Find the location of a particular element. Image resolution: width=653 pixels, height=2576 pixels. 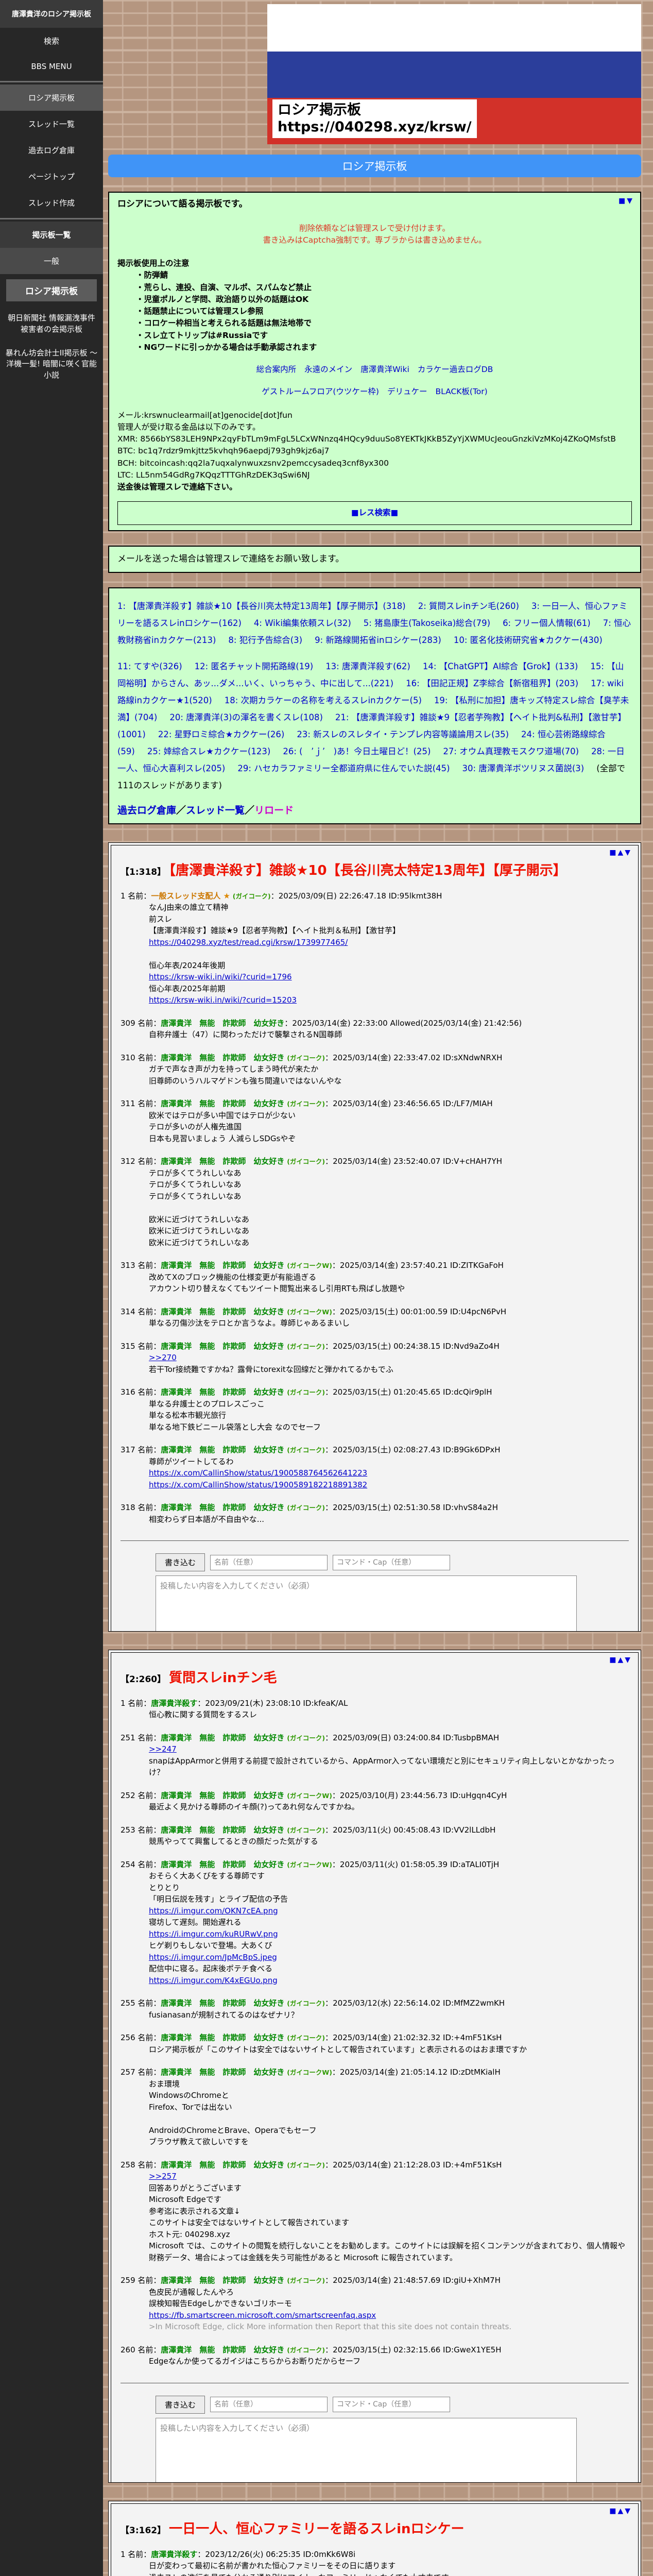

related-link: BLACK板(Tor) is located at coordinates (461, 391).